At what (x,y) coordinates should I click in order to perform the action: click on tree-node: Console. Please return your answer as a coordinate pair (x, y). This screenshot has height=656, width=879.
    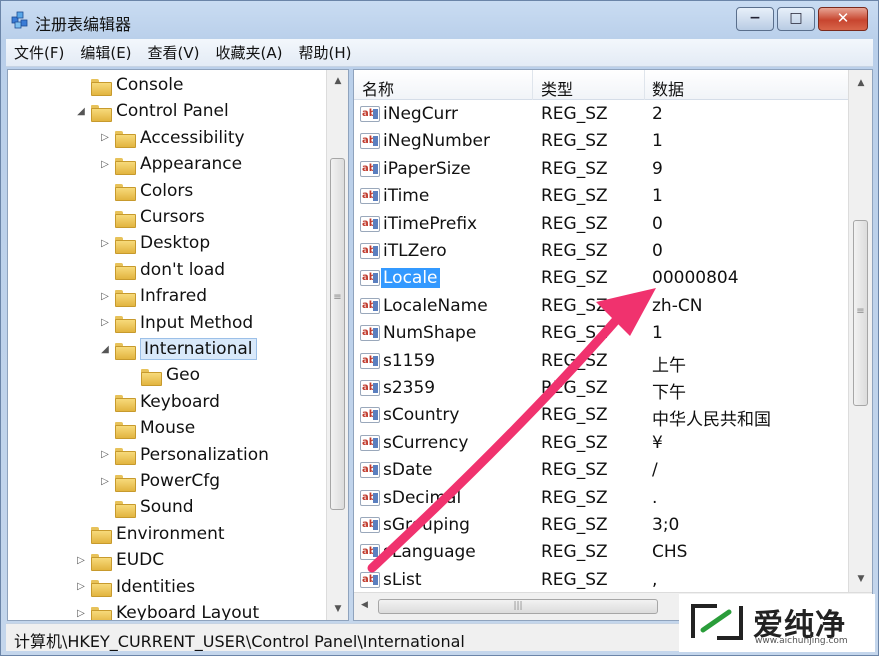
    Looking at the image, I should click on (129, 85).